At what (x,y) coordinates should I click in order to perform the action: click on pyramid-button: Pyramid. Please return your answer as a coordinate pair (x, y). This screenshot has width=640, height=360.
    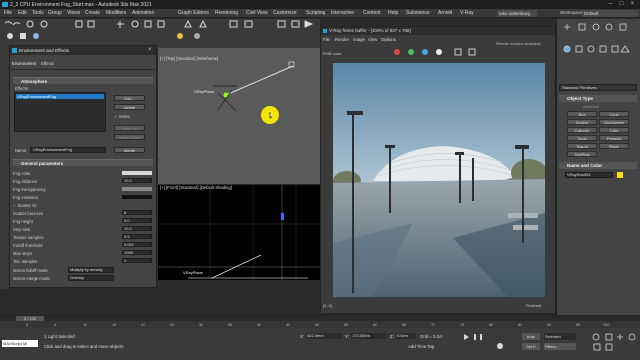
    Looking at the image, I should click on (614, 138).